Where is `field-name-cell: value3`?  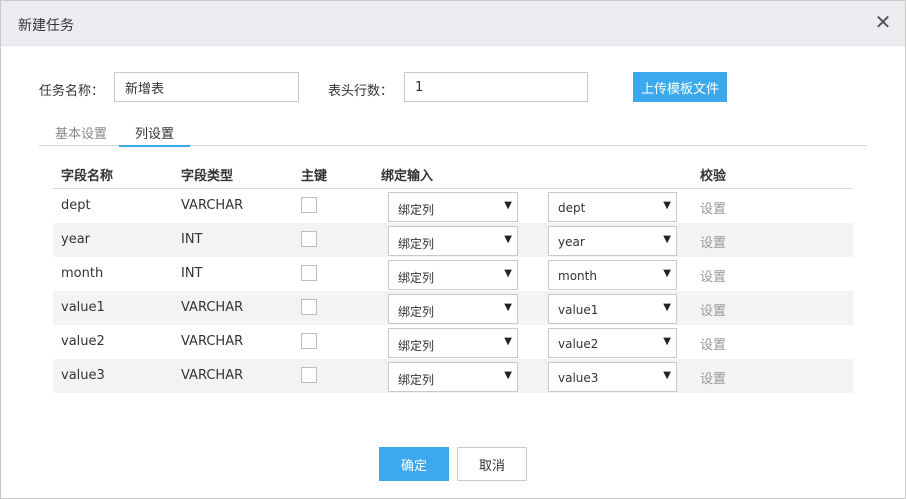
field-name-cell: value3 is located at coordinates (83, 375).